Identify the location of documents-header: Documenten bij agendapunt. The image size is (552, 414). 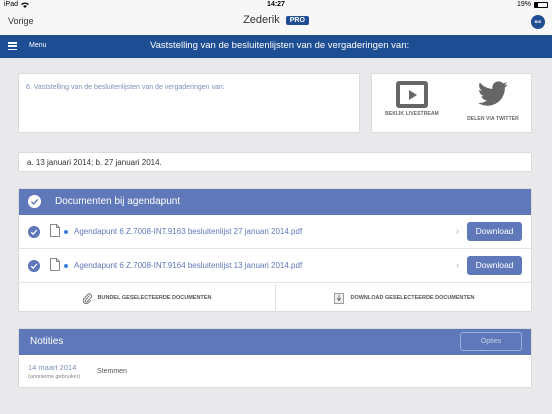
(275, 202).